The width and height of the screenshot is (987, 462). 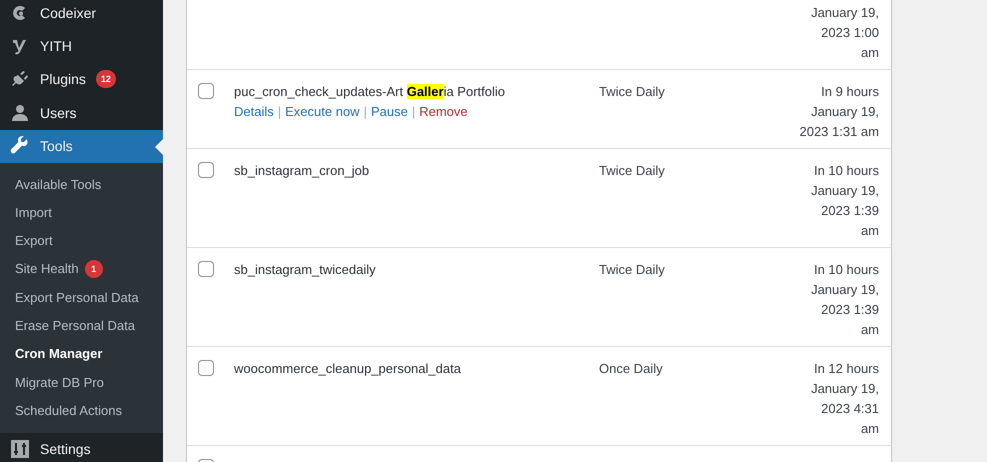 I want to click on submenu-label: Site Health, so click(x=47, y=268).